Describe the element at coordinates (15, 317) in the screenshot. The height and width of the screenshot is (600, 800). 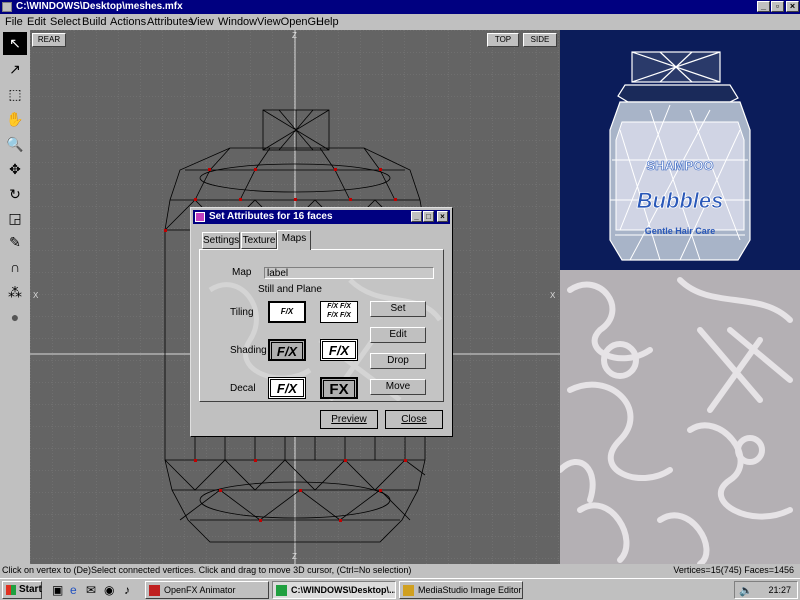
I see `sphere-icon: ●` at that location.